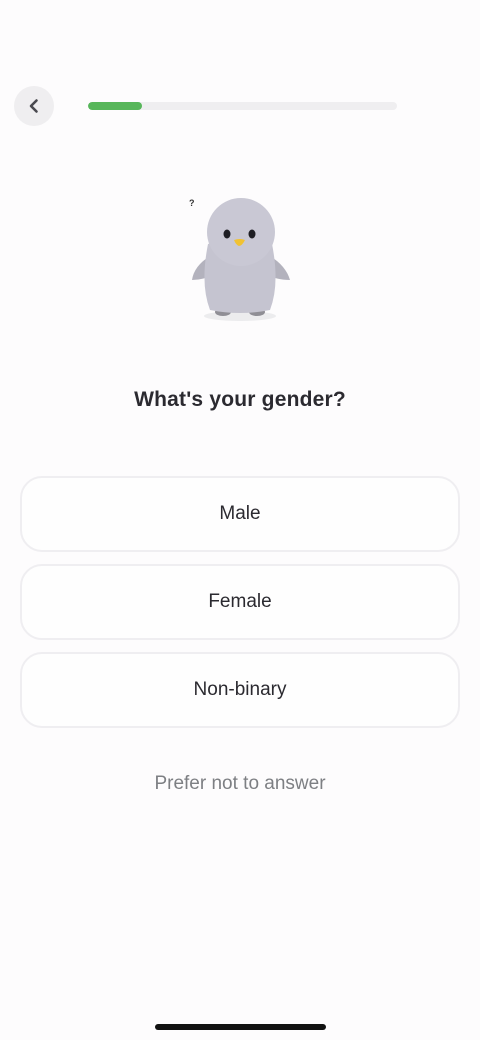  I want to click on option-male: Male, so click(240, 514).